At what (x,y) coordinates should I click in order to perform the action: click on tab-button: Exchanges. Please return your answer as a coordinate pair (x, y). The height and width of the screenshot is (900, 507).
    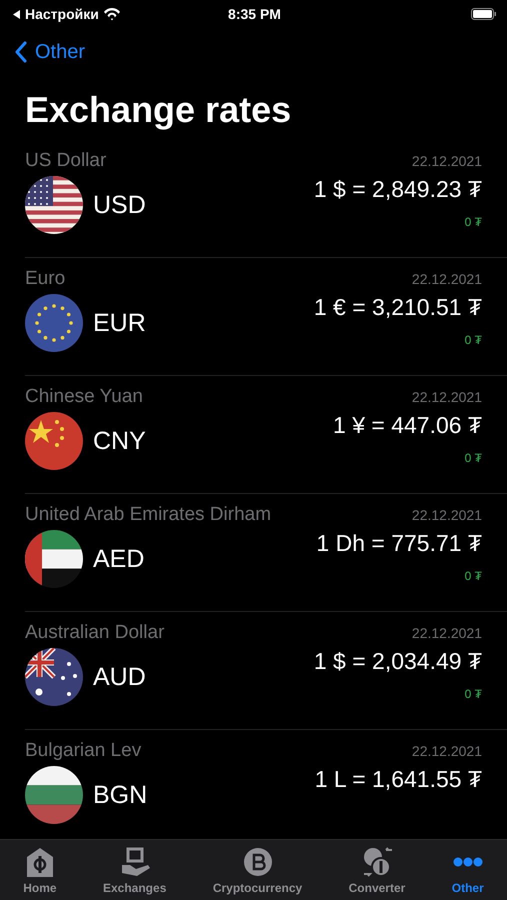
    Looking at the image, I should click on (134, 870).